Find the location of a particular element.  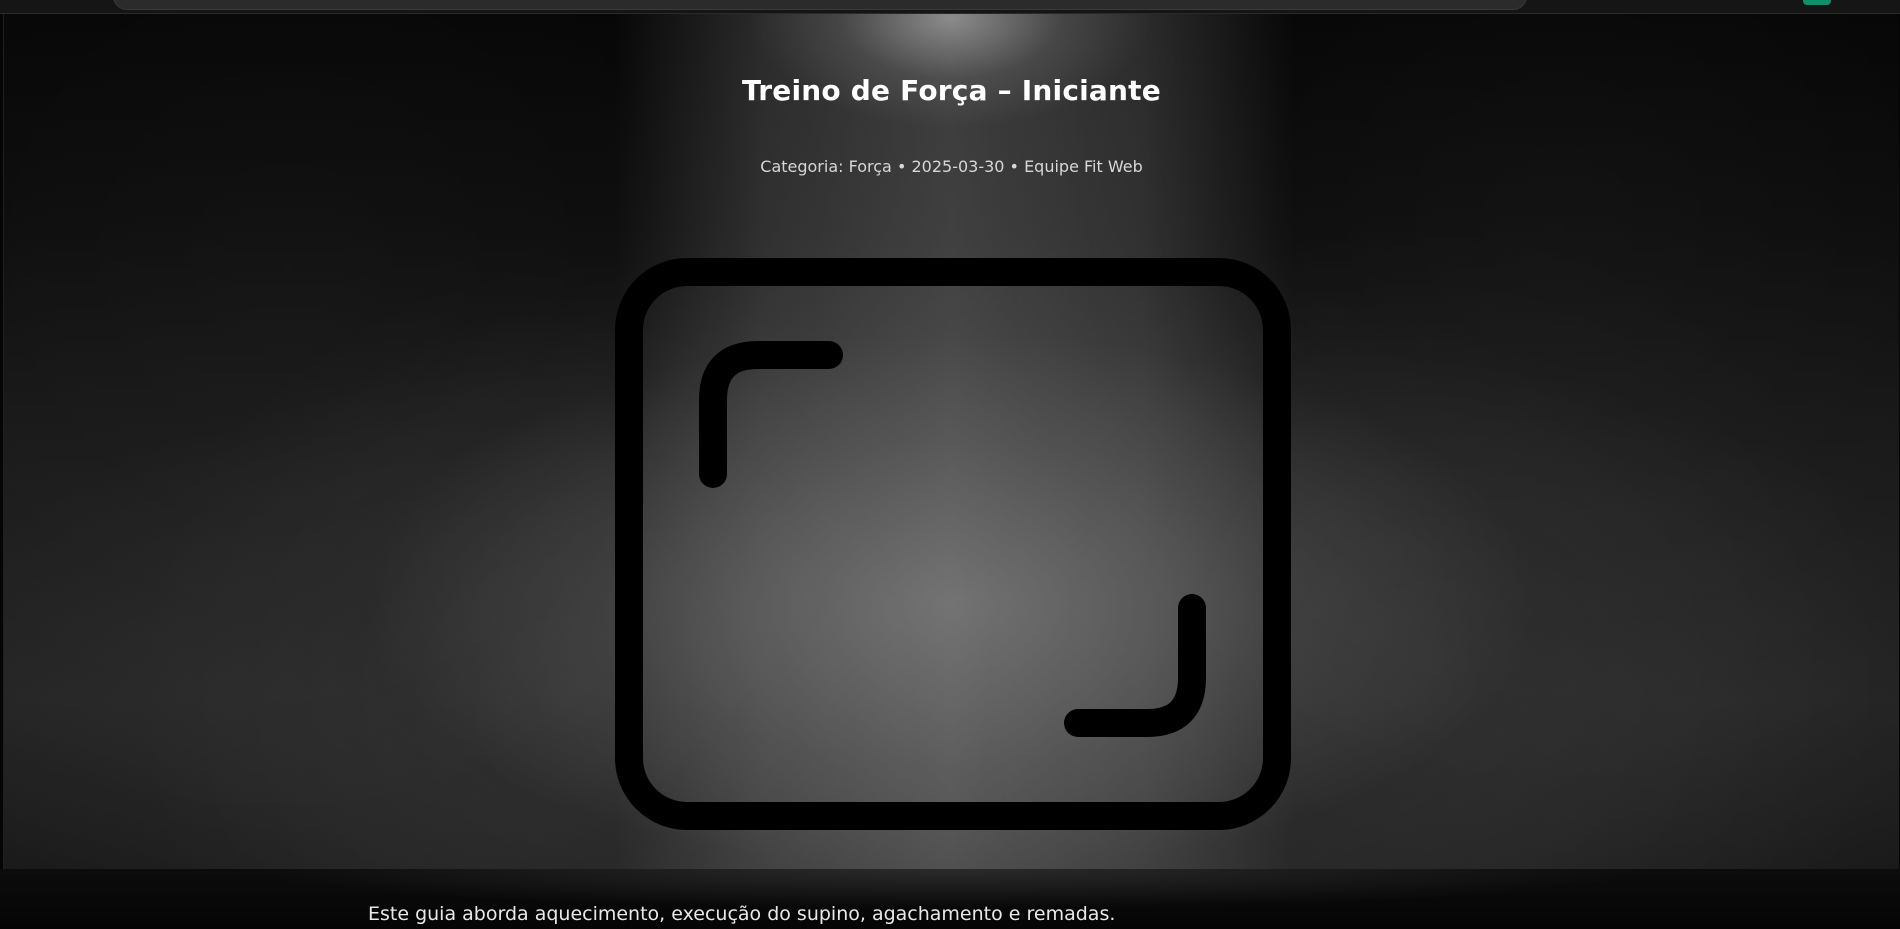

page-title: Treino de Força – Iniciante is located at coordinates (951, 90).